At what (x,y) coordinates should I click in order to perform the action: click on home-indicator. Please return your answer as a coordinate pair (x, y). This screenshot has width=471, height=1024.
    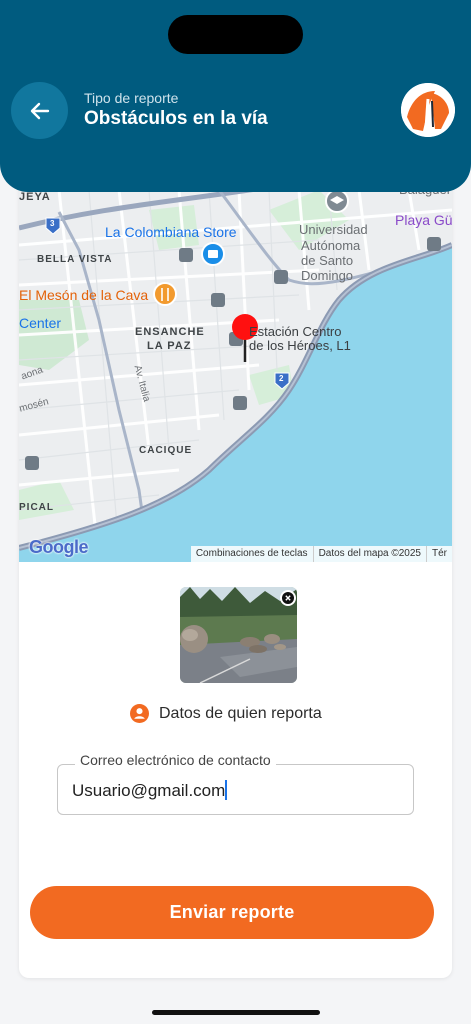
    Looking at the image, I should click on (236, 1012).